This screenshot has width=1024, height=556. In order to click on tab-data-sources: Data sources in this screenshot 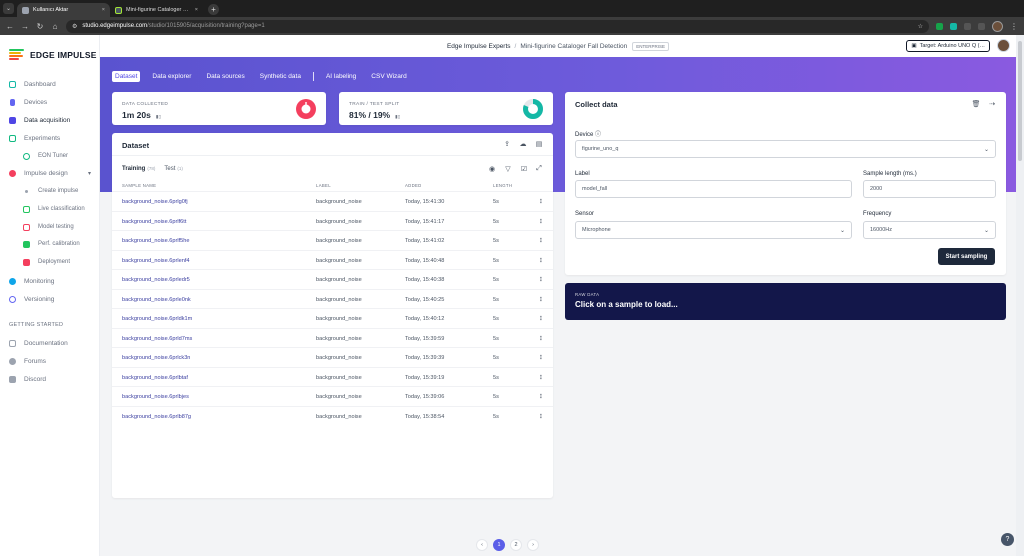, I will do `click(225, 76)`.